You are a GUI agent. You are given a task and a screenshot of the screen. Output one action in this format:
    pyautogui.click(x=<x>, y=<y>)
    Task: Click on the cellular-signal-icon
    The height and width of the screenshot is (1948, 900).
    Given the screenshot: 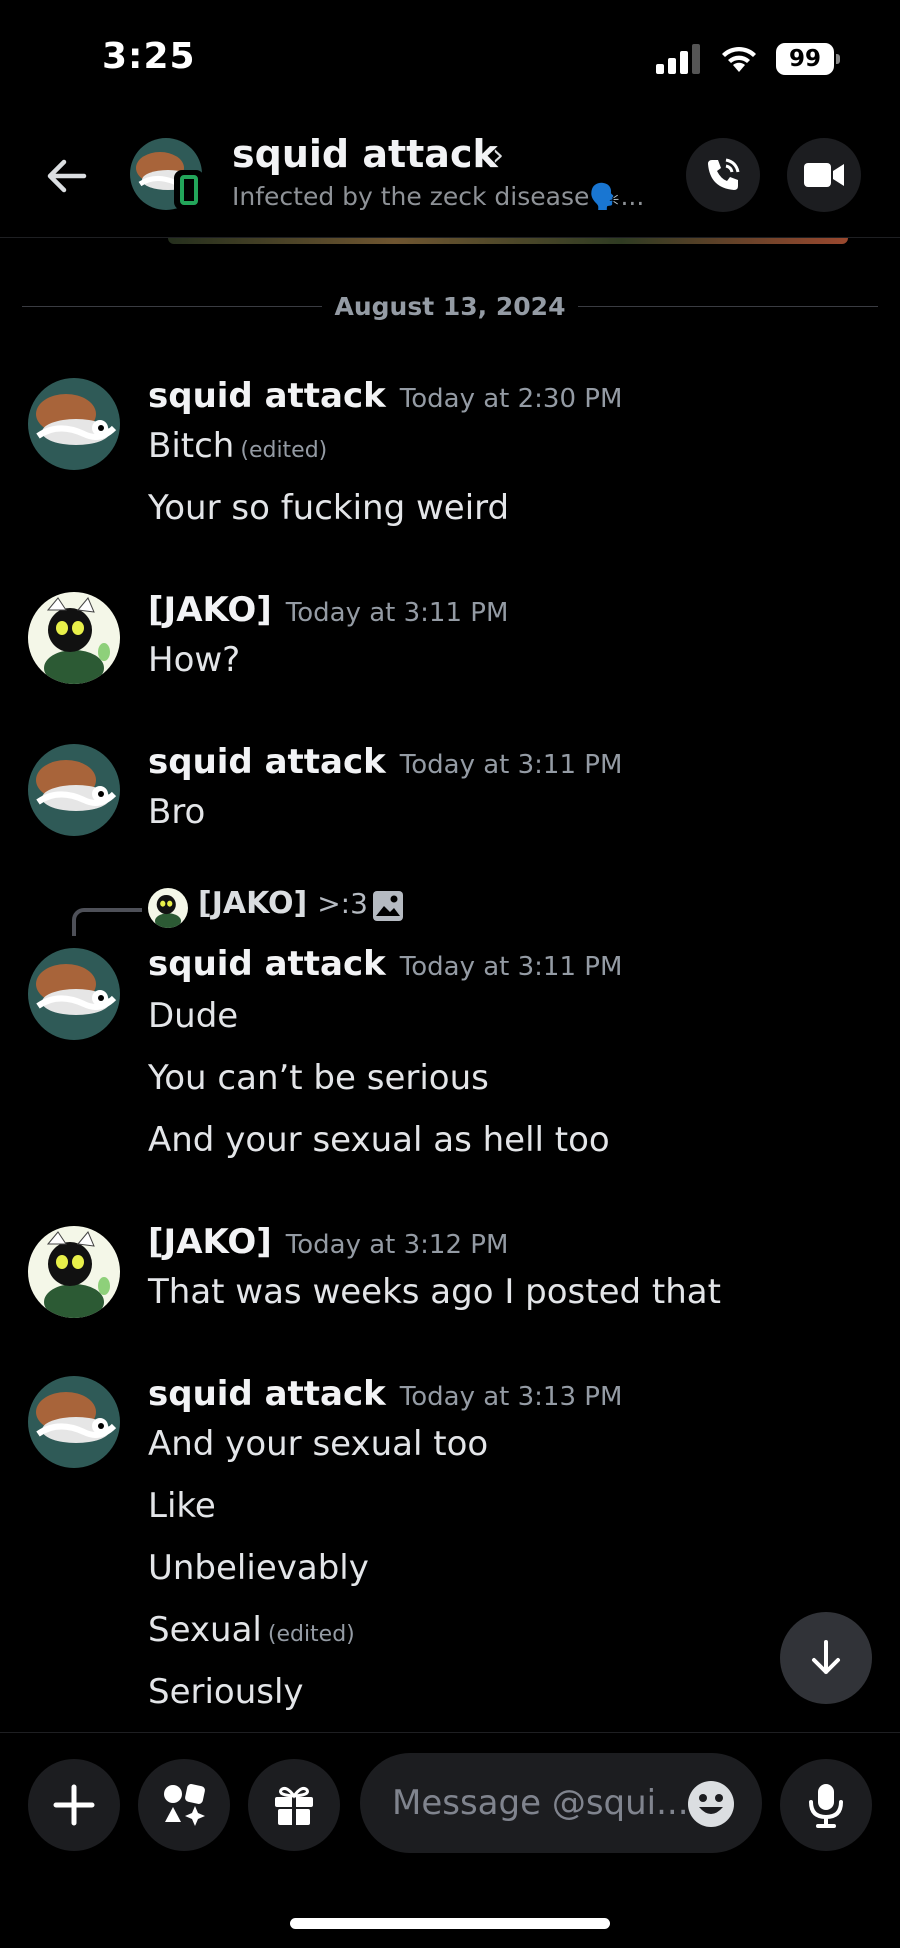 What is the action you would take?
    pyautogui.click(x=678, y=59)
    